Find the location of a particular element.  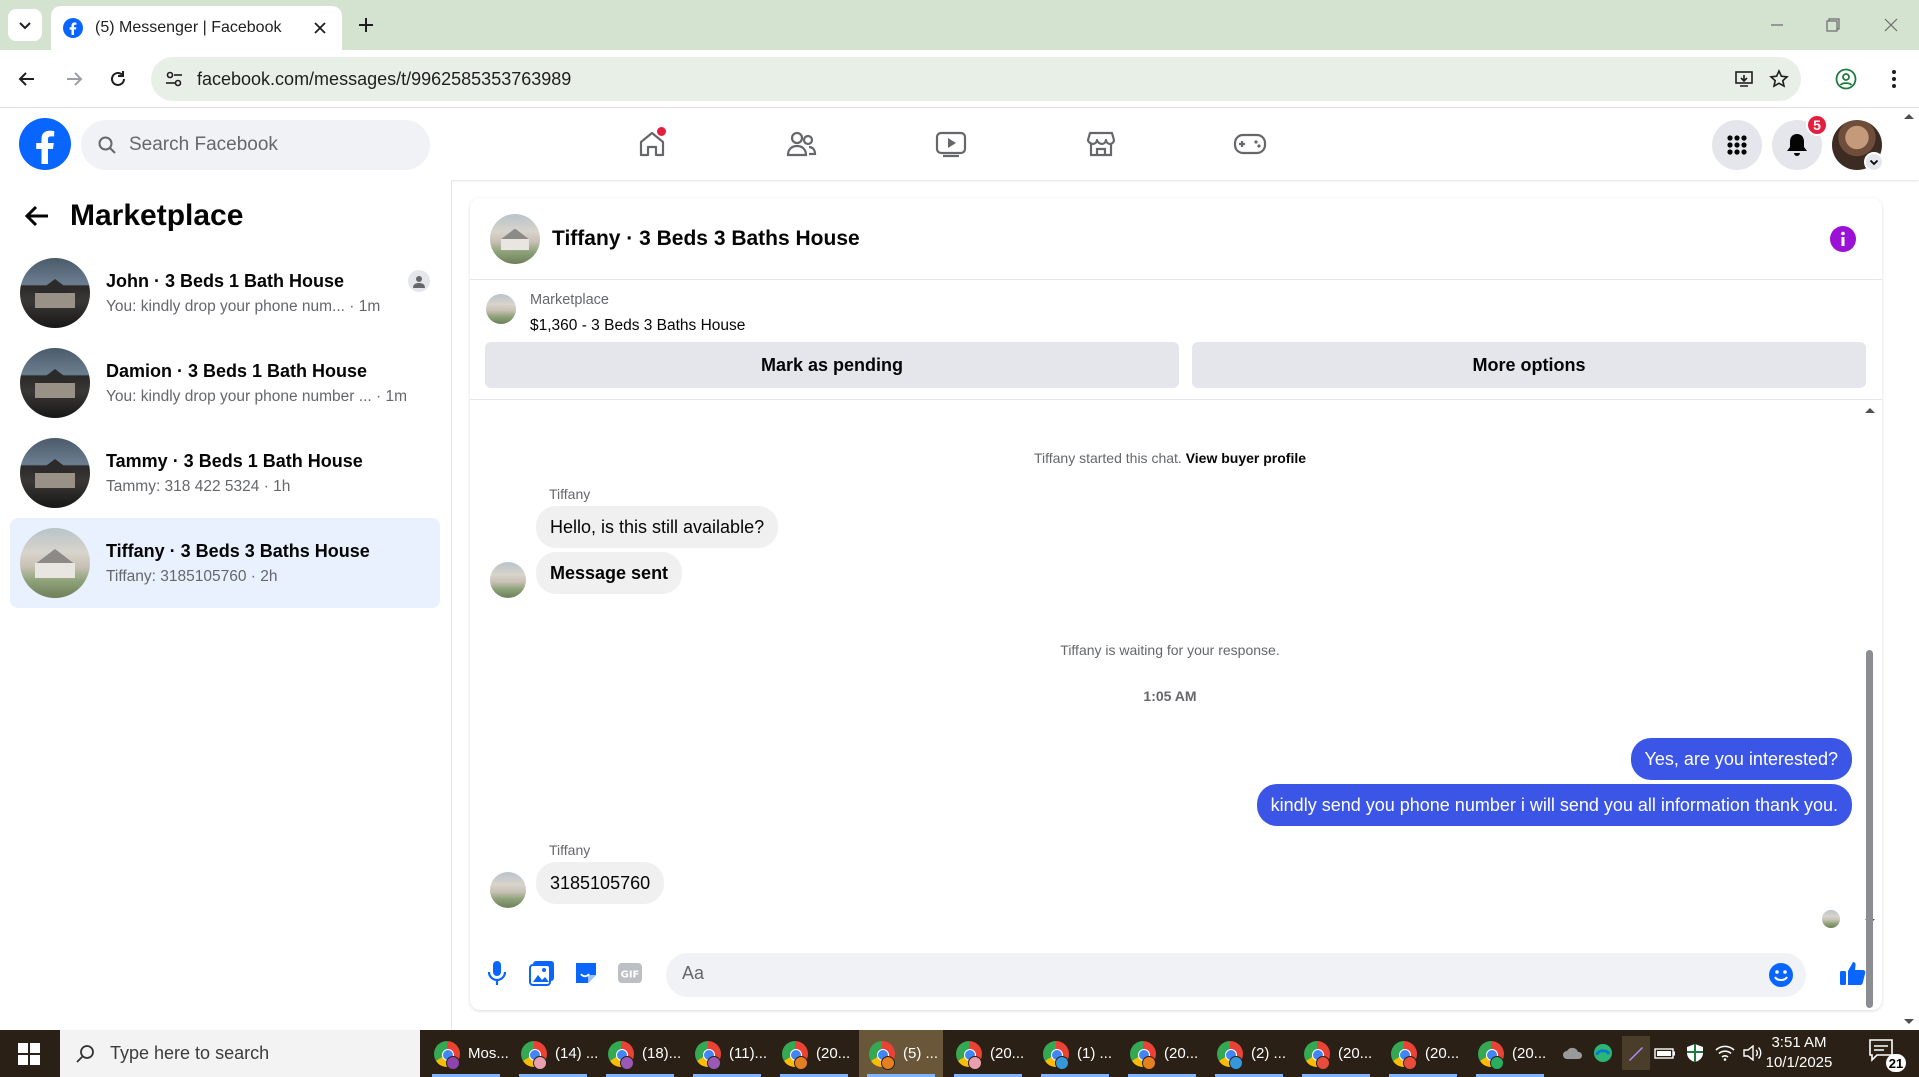

person-icon is located at coordinates (419, 282).